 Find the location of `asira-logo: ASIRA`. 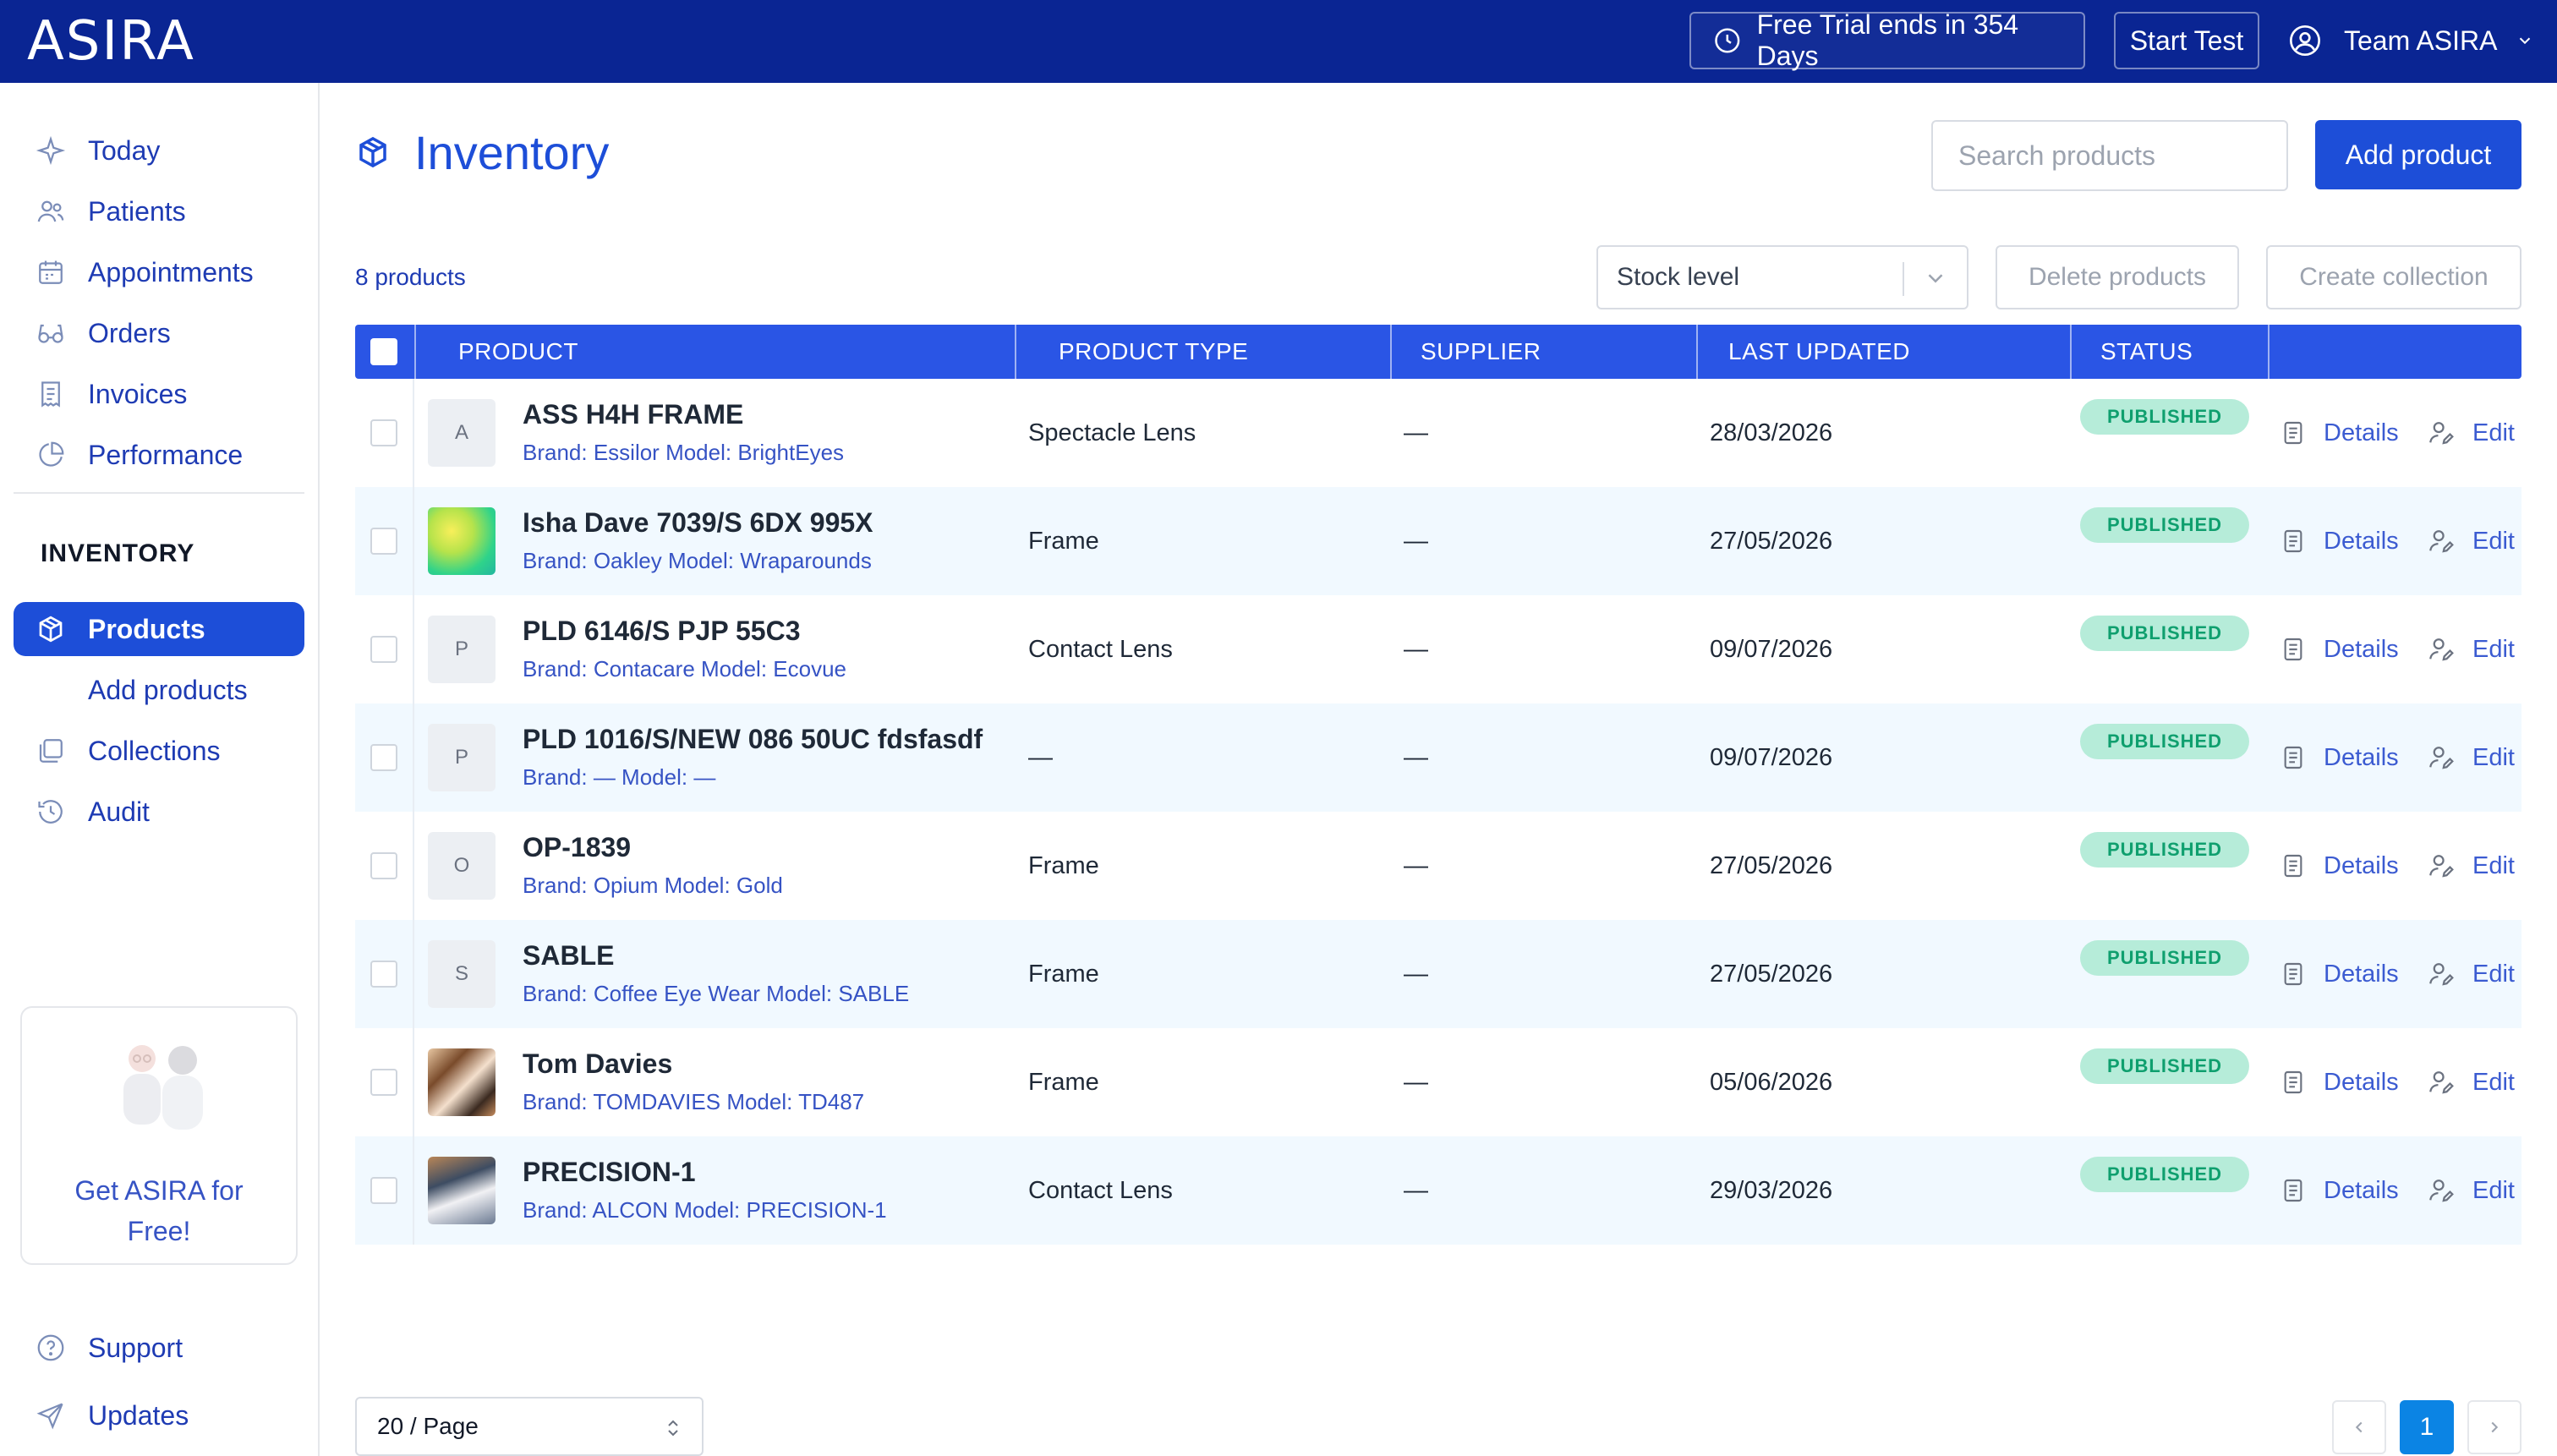

asira-logo: ASIRA is located at coordinates (111, 41).